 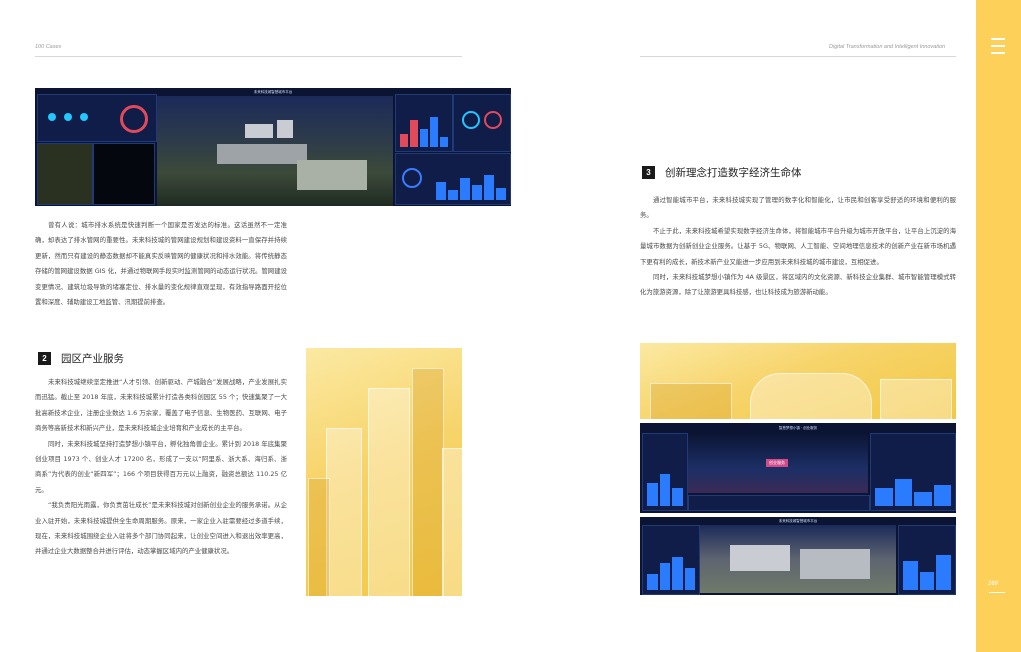 I want to click on figure-dream-town-dashboard: 智慧梦想小镇 · 创业服务 创业服务, so click(x=798, y=468).